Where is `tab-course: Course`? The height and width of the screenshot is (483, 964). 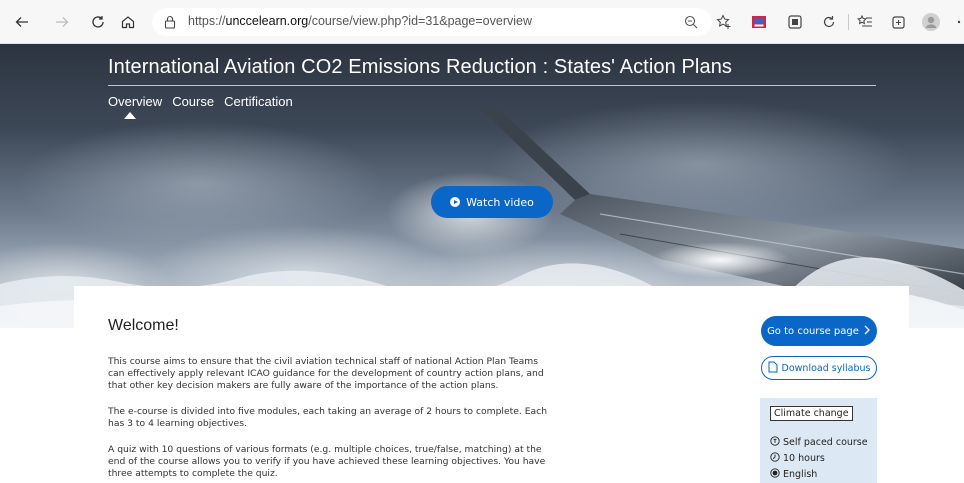
tab-course: Course is located at coordinates (193, 101).